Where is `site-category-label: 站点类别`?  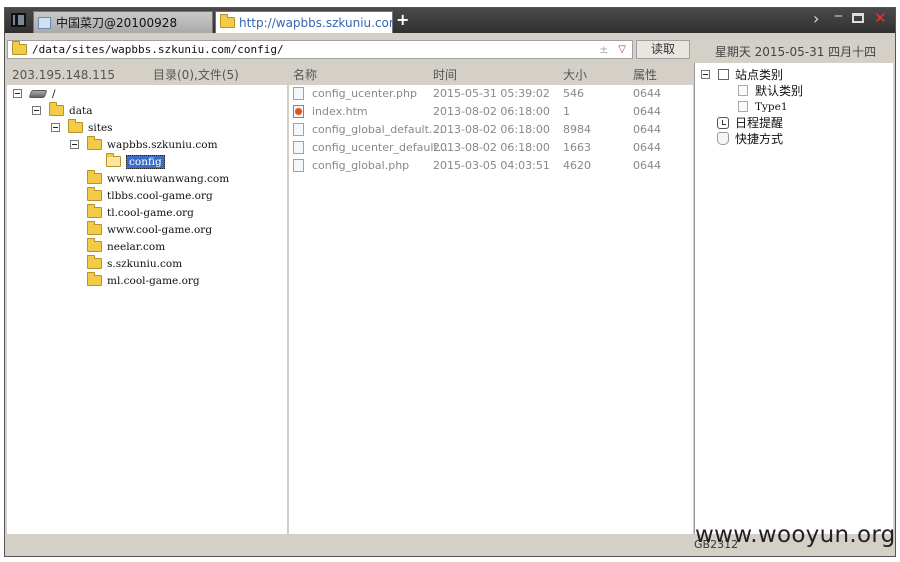 site-category-label: 站点类别 is located at coordinates (759, 75).